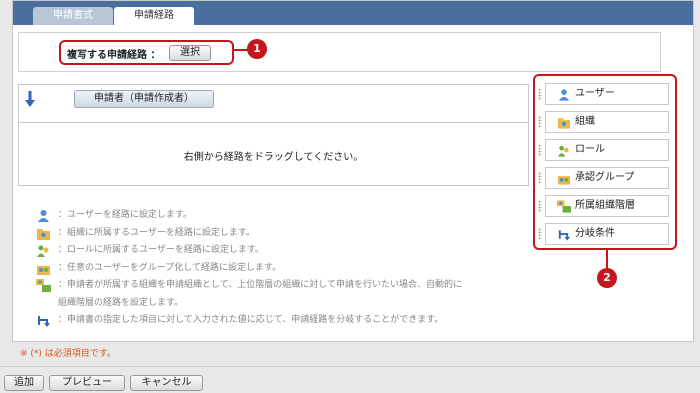 Image resolution: width=700 pixels, height=393 pixels. Describe the element at coordinates (605, 162) in the screenshot. I see `route-element-palette: ユーザー 組織 ロール 承認グループ 所属組織階層 分岐条件` at that location.